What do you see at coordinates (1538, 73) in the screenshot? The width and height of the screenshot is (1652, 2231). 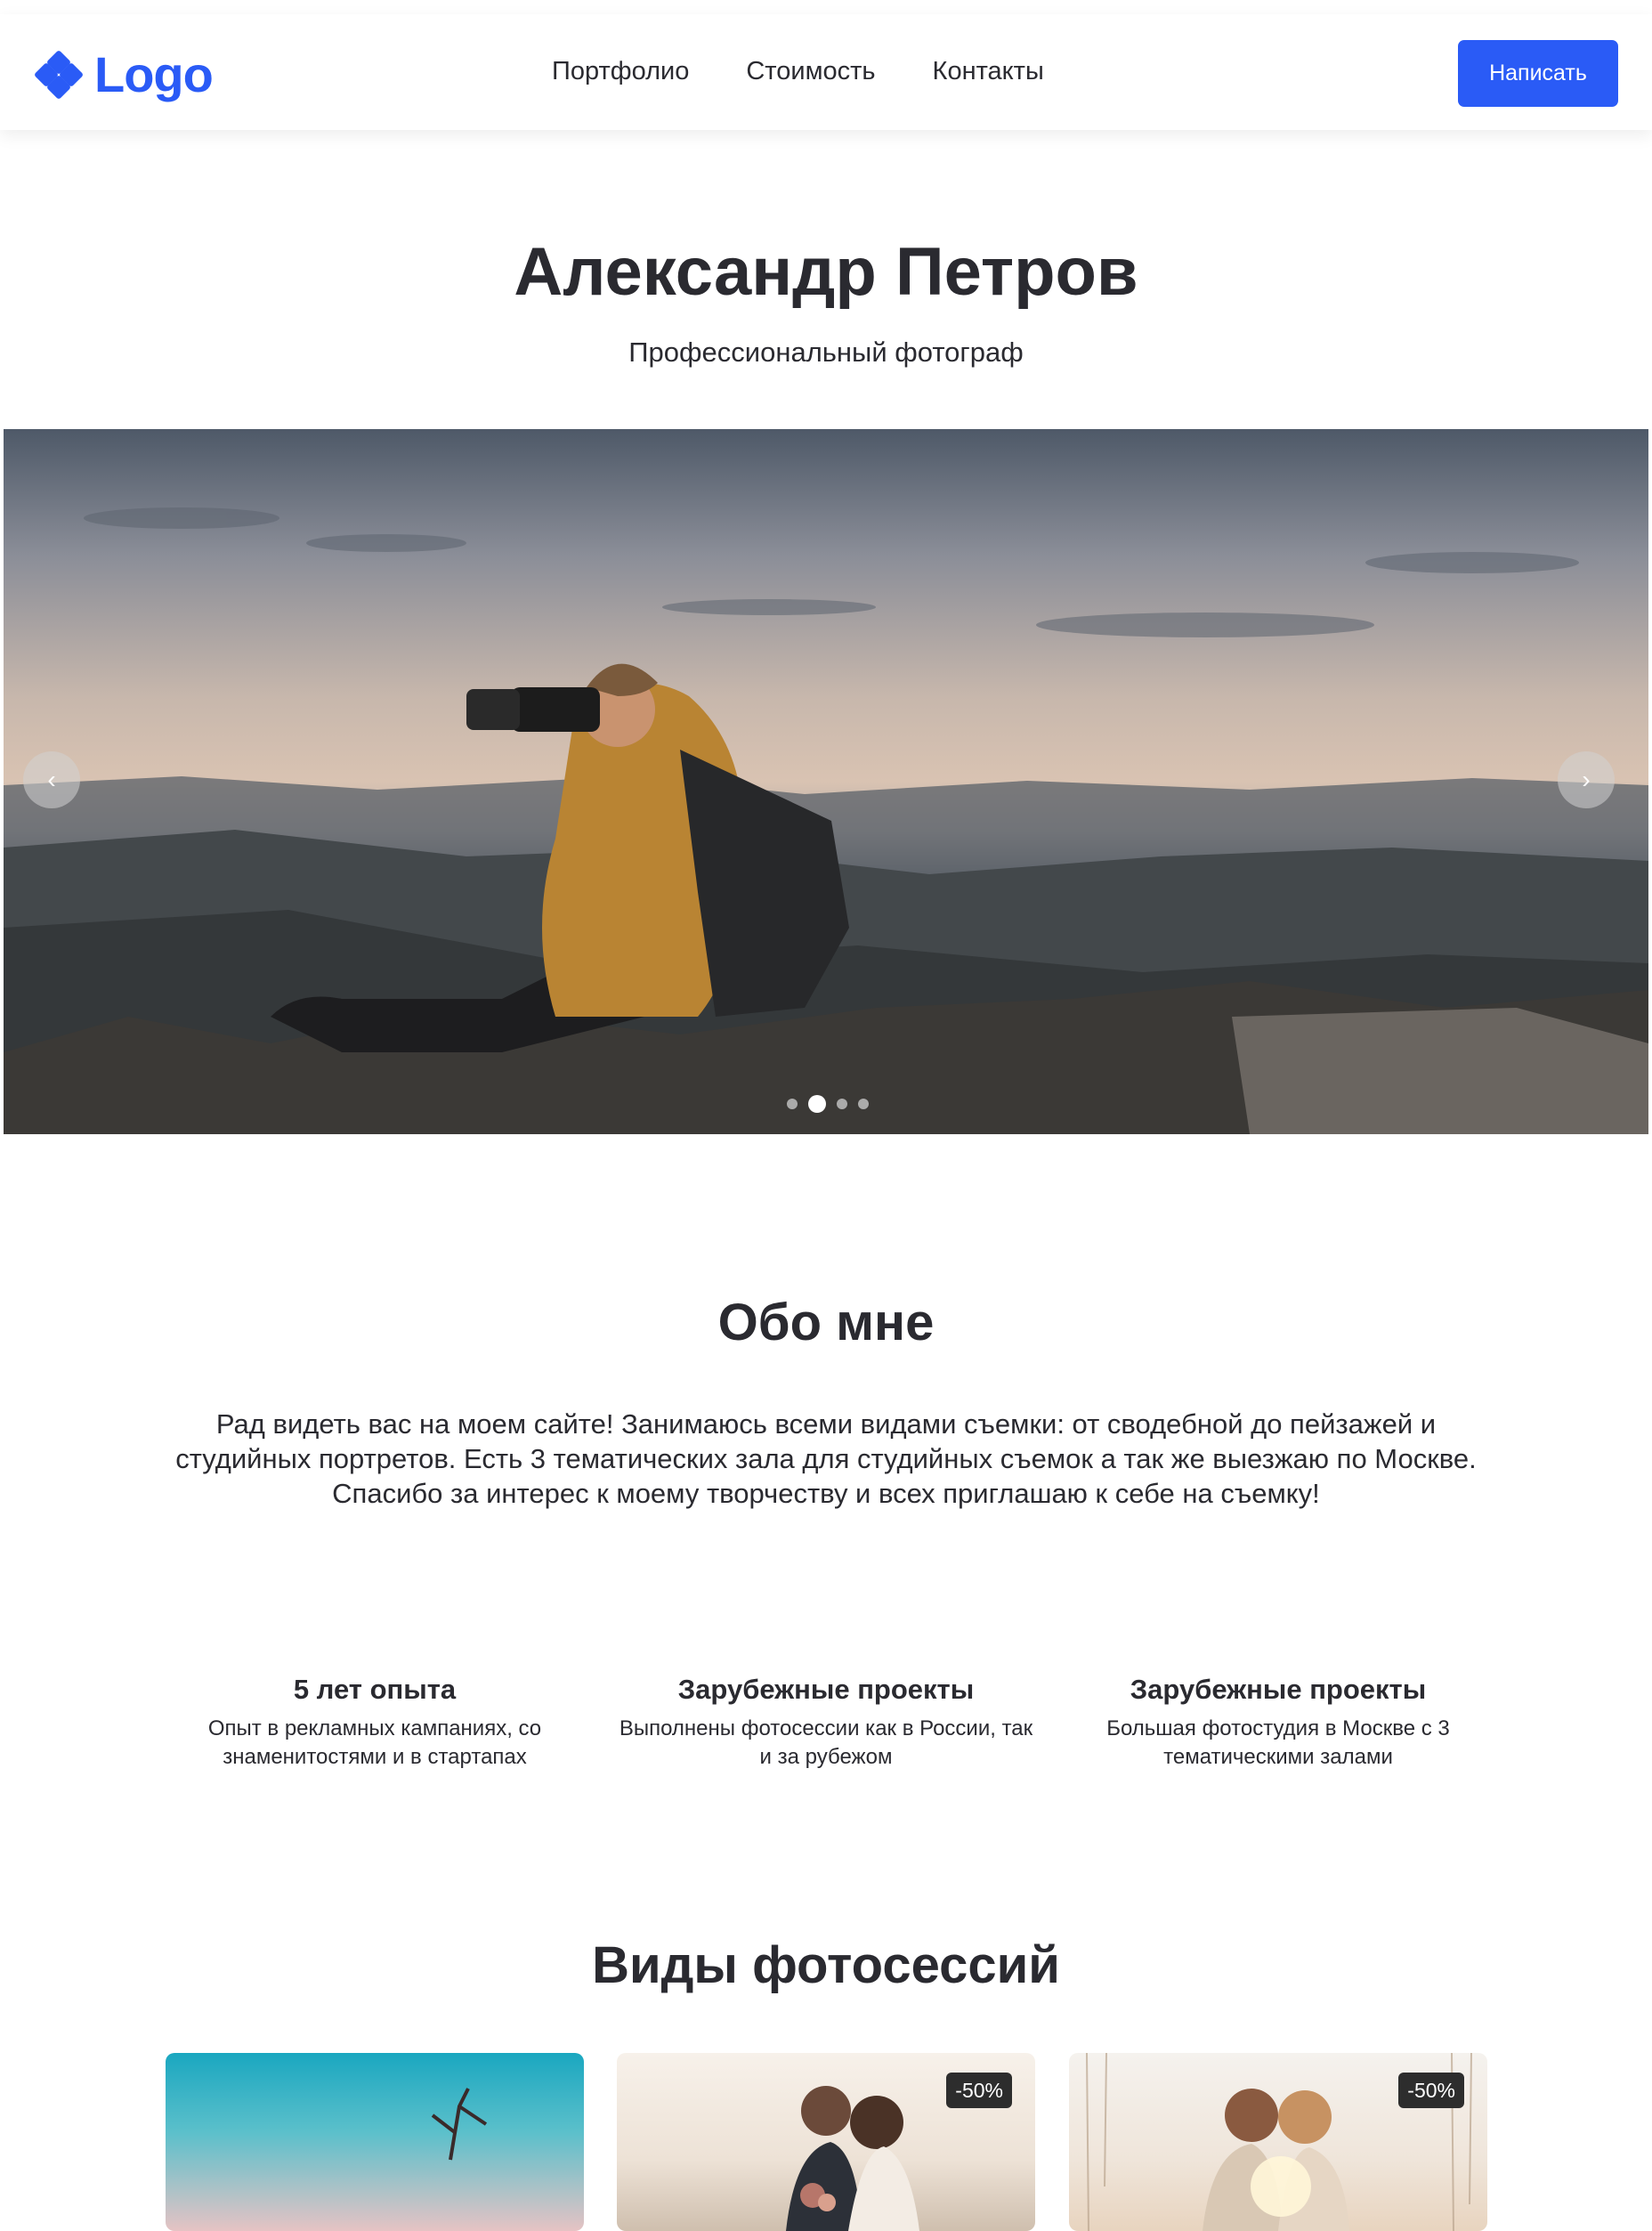 I see `write-button: Написать` at bounding box center [1538, 73].